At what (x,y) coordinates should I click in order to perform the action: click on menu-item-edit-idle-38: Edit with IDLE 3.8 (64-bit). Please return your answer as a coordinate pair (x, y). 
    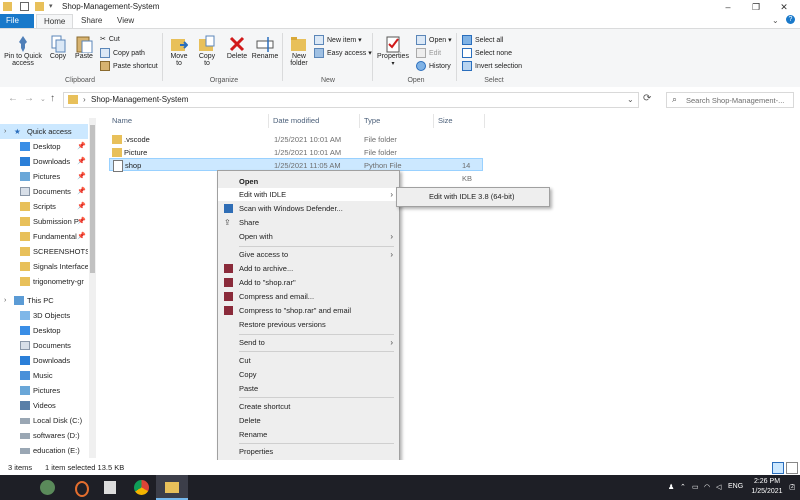
    Looking at the image, I should click on (473, 196).